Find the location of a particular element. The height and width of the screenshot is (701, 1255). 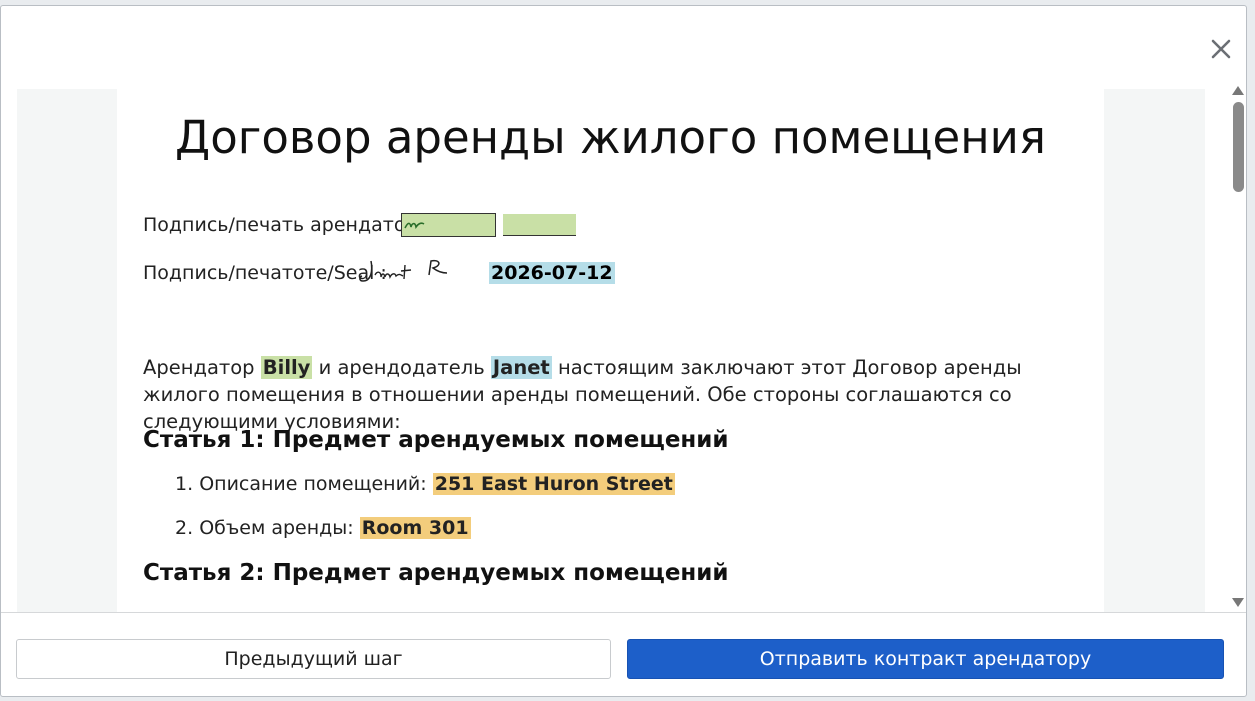

landlord-signature-image is located at coordinates (407, 274).